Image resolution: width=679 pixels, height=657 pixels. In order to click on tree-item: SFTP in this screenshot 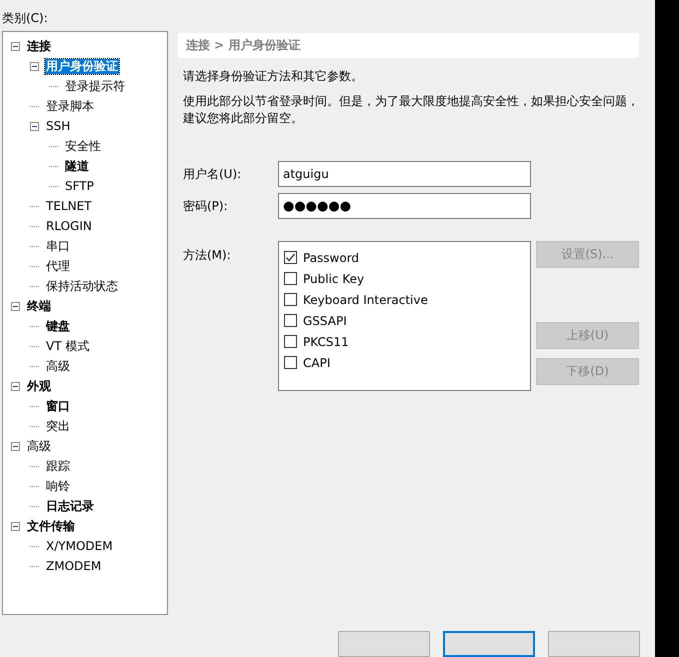, I will do `click(79, 186)`.